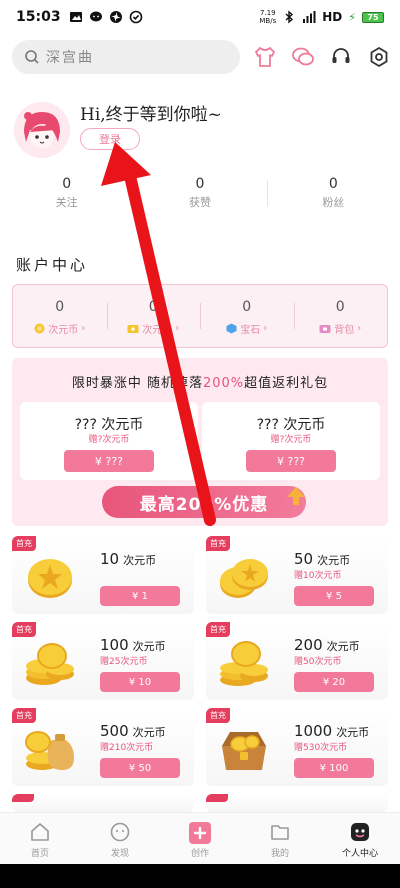 The width and height of the screenshot is (400, 888). What do you see at coordinates (120, 838) in the screenshot?
I see `nav-discover: 发现` at bounding box center [120, 838].